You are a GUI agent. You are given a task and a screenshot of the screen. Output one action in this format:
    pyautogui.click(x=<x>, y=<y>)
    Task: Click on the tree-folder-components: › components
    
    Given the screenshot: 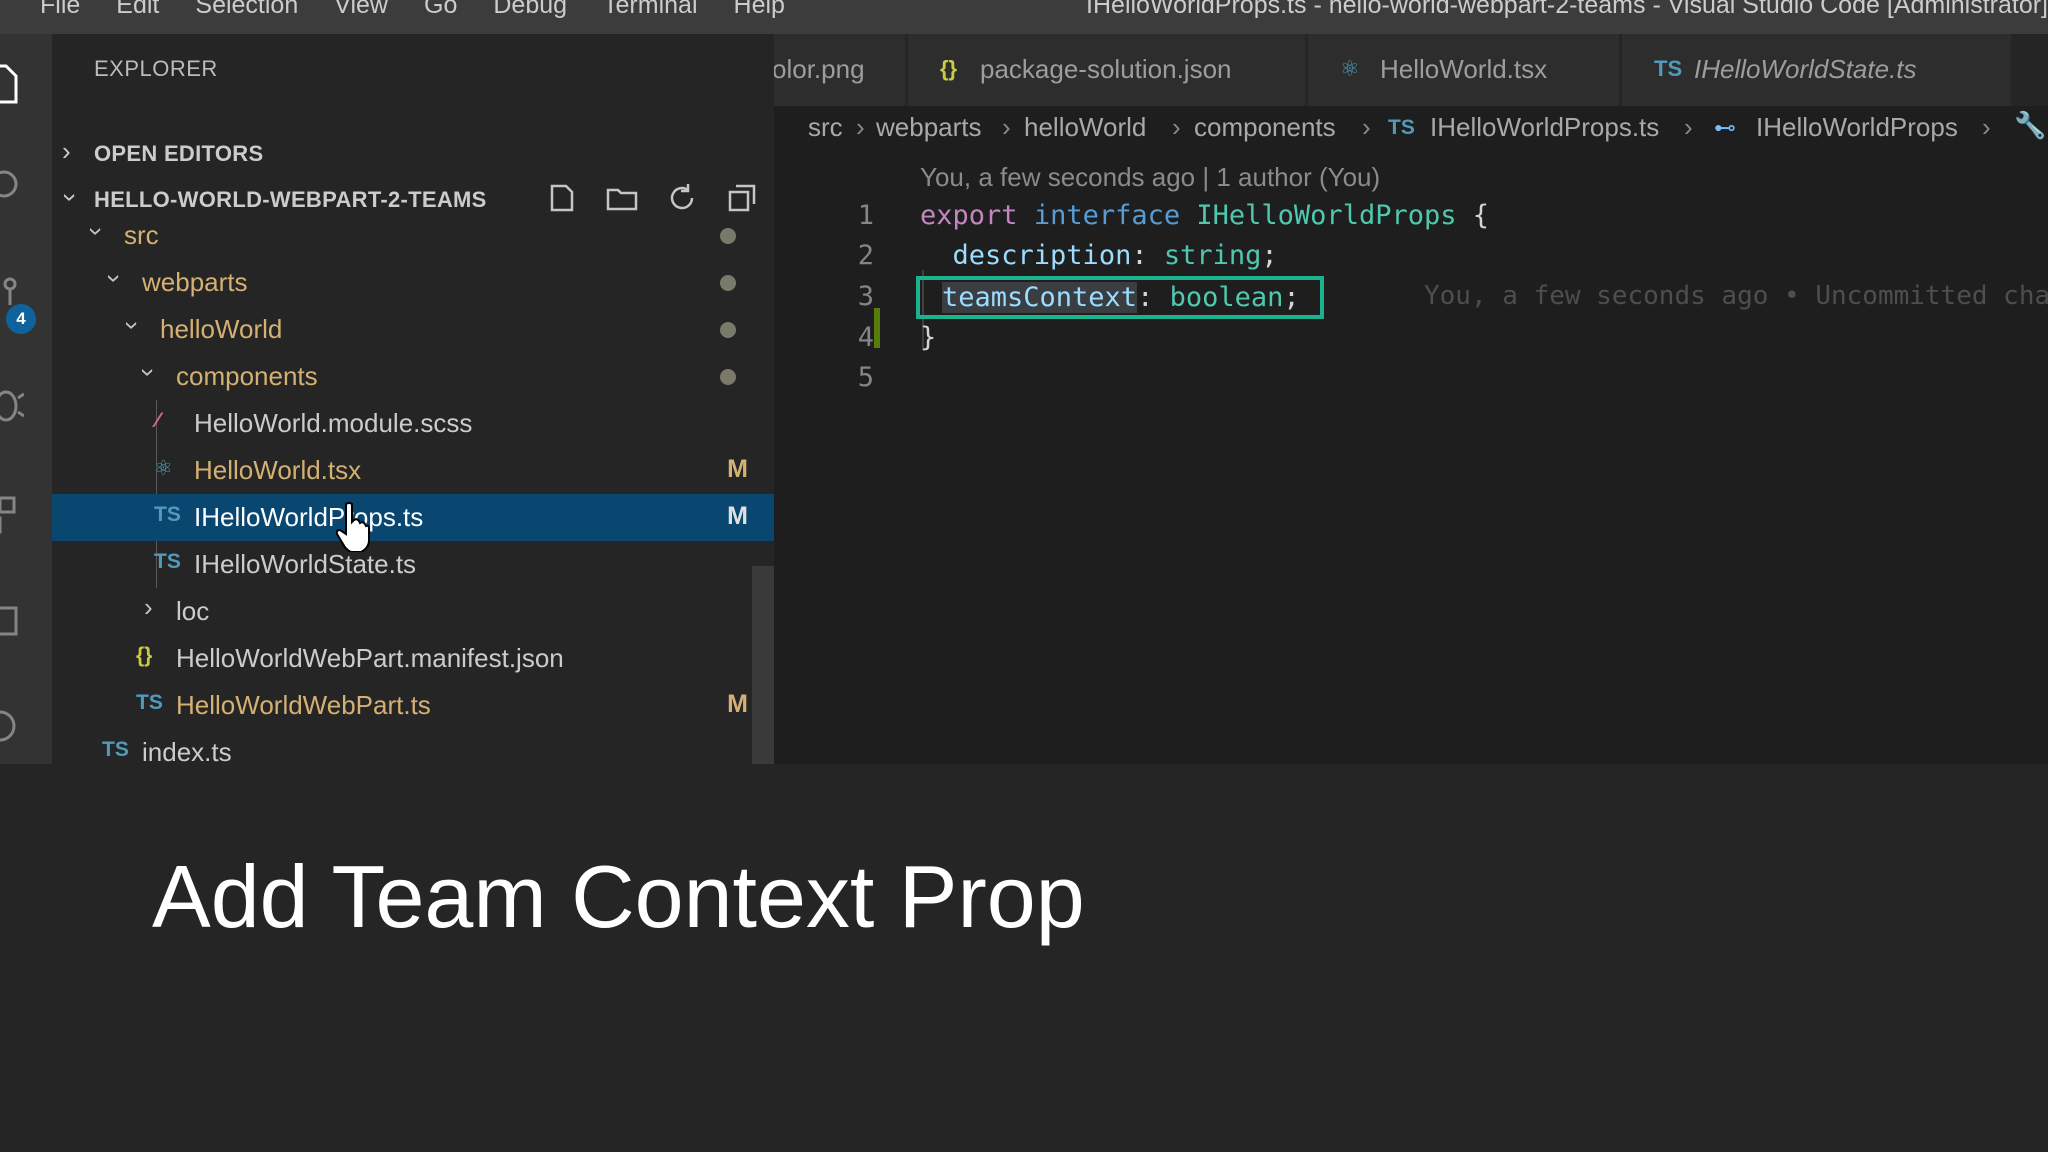 What is the action you would take?
    pyautogui.click(x=413, y=376)
    